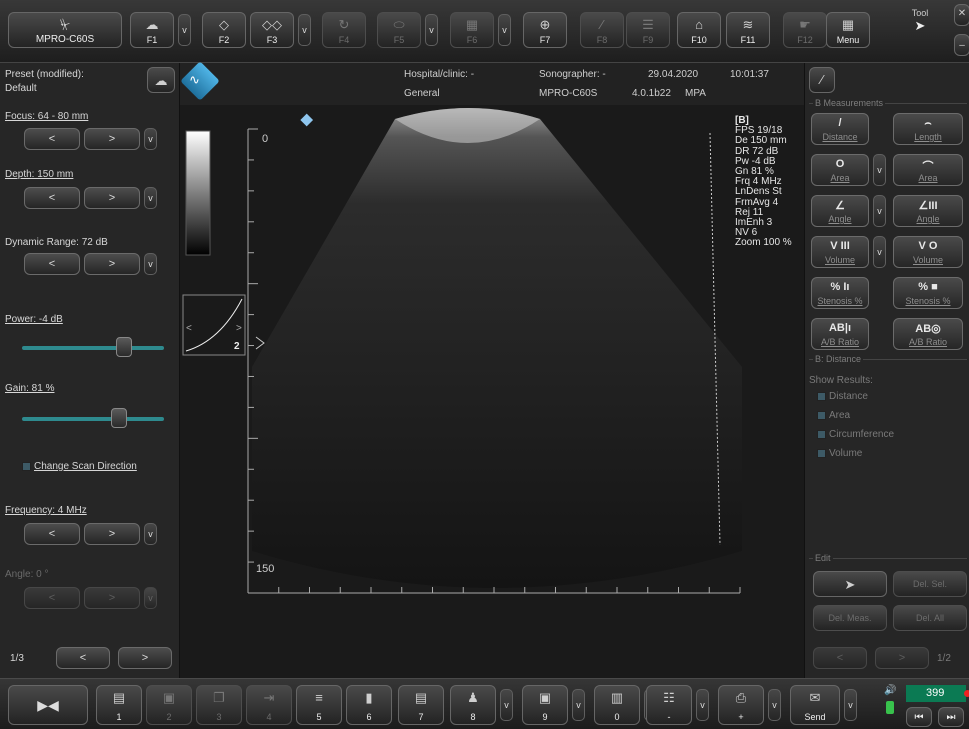 Image resolution: width=969 pixels, height=729 pixels. What do you see at coordinates (152, 30) in the screenshot?
I see `function-key-f1: ☁ F1` at bounding box center [152, 30].